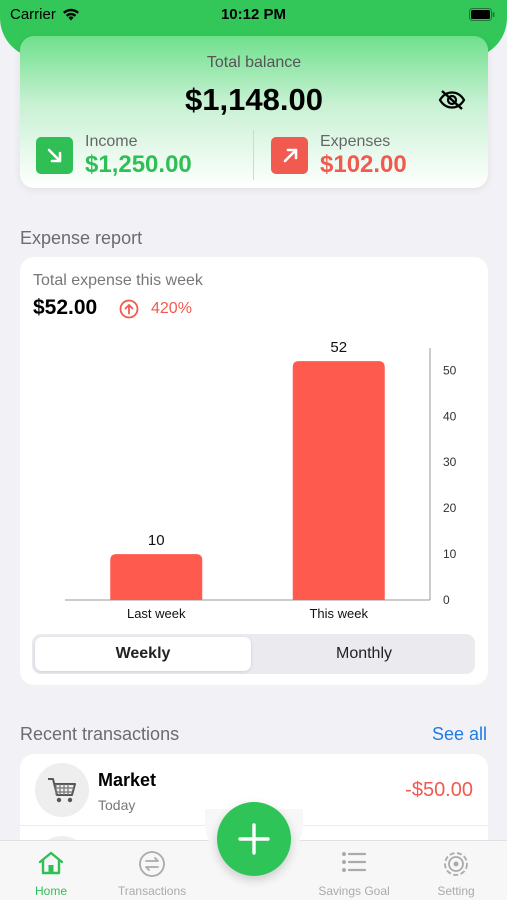 The image size is (507, 900). What do you see at coordinates (127, 780) in the screenshot?
I see `transaction-name: Market` at bounding box center [127, 780].